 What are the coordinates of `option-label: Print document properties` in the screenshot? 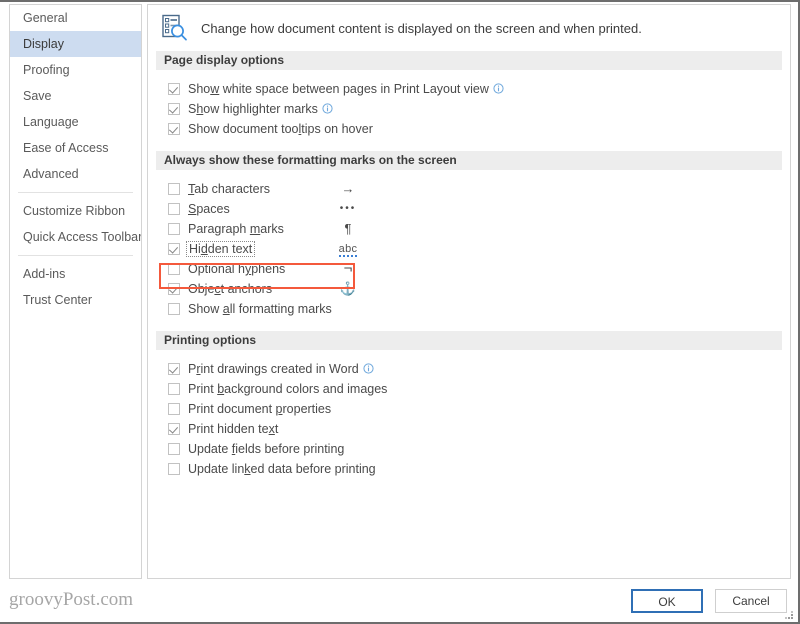 It's located at (260, 409).